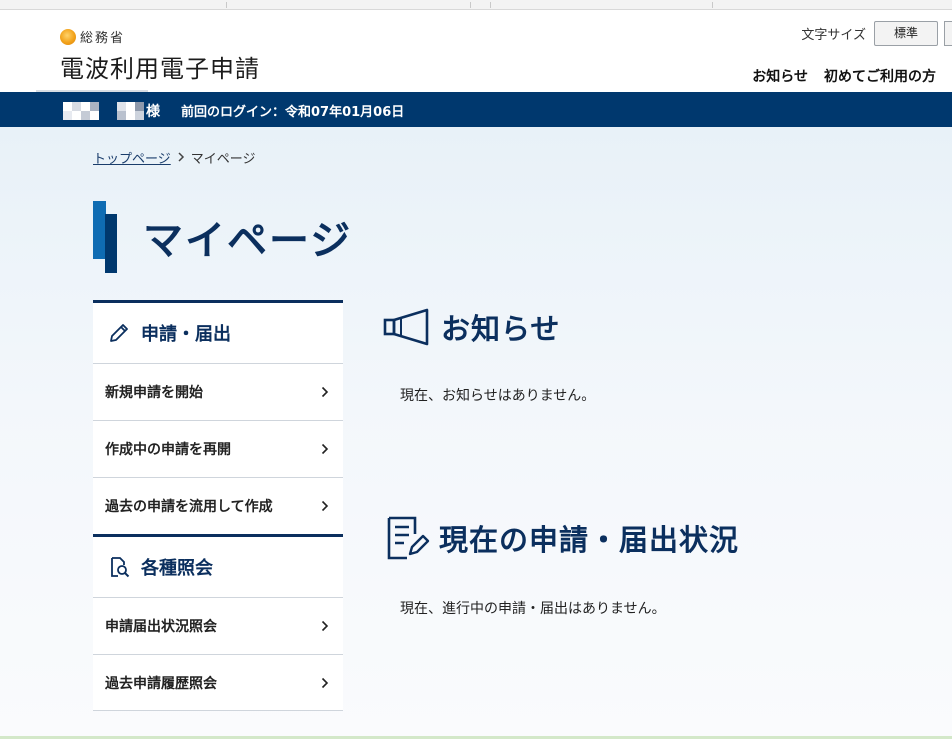 The width and height of the screenshot is (952, 739). What do you see at coordinates (476, 109) in the screenshot?
I see `user-bar: 様 前回のログイン：令和07年01月06日` at bounding box center [476, 109].